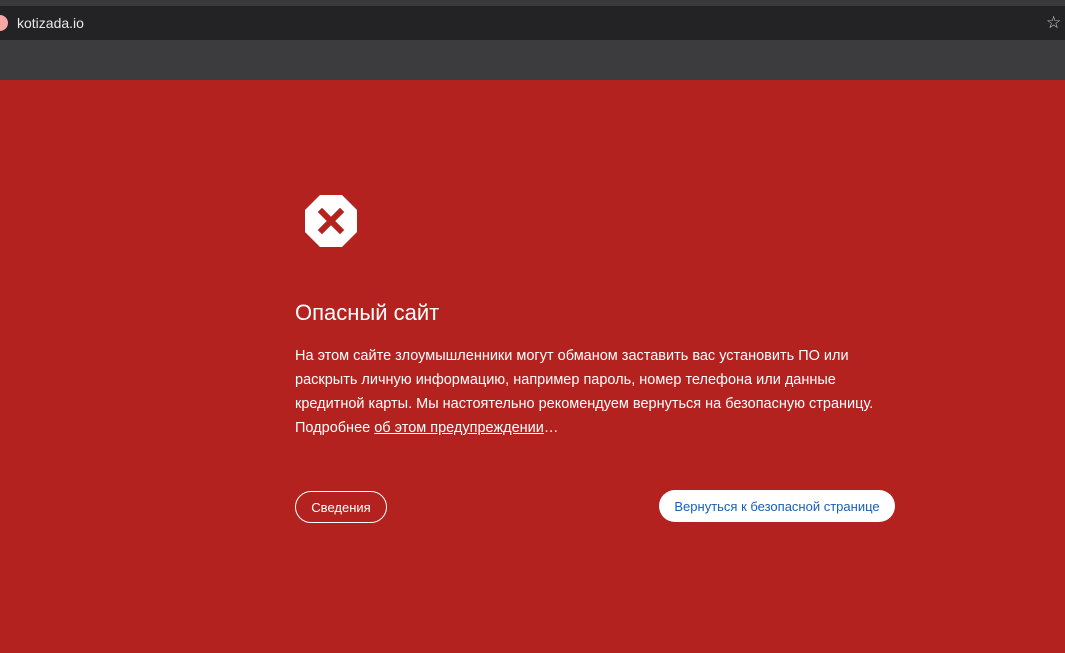  Describe the element at coordinates (335, 428) in the screenshot. I see `description-line-4-prefix: Подробнее` at that location.